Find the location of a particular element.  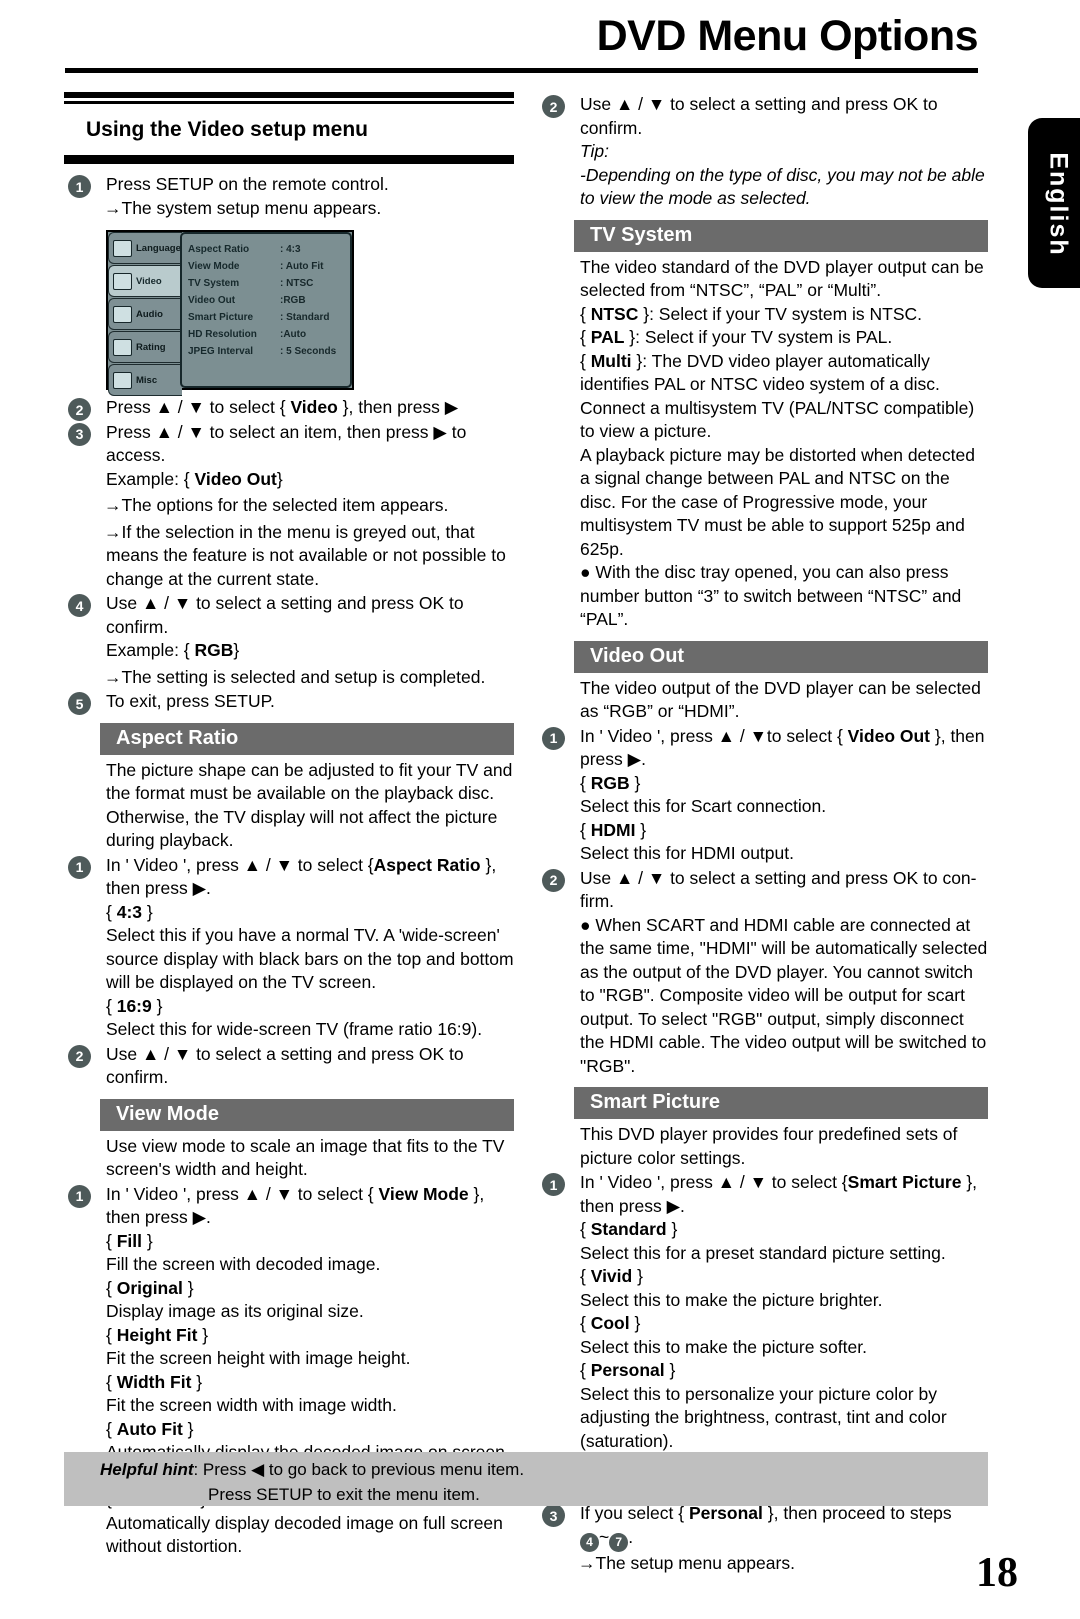

tip-label: Tip: is located at coordinates (595, 151).